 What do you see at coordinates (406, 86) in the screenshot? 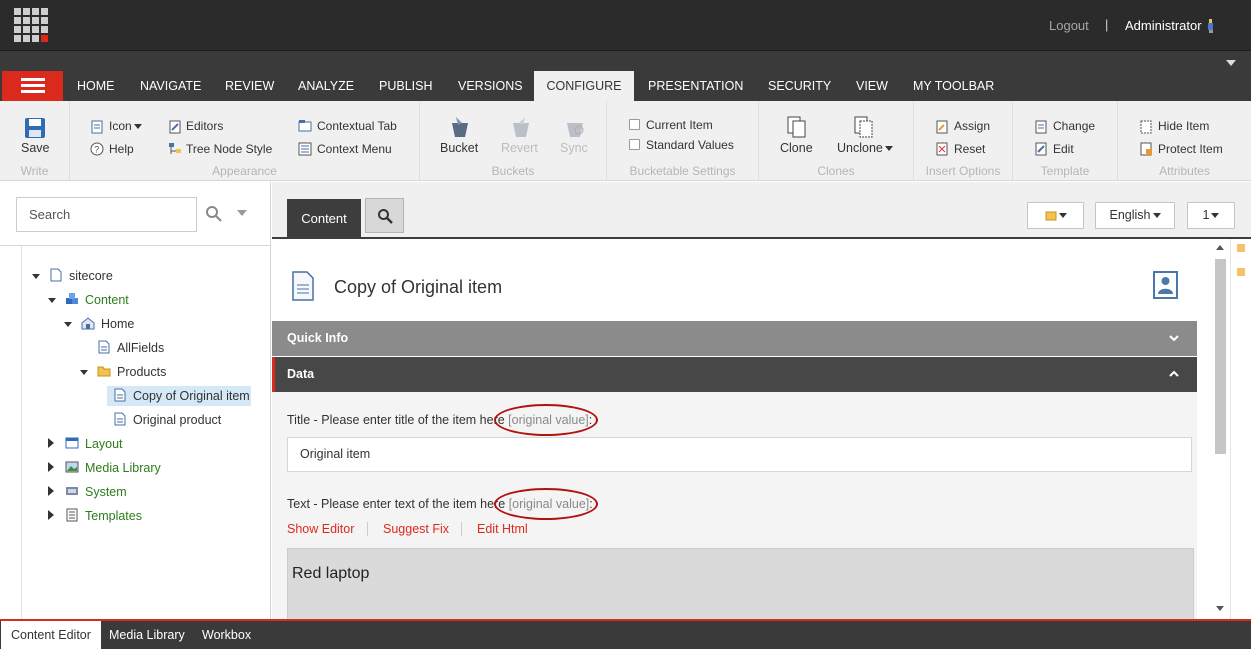
I see `tab-publish: PUBLISH` at bounding box center [406, 86].